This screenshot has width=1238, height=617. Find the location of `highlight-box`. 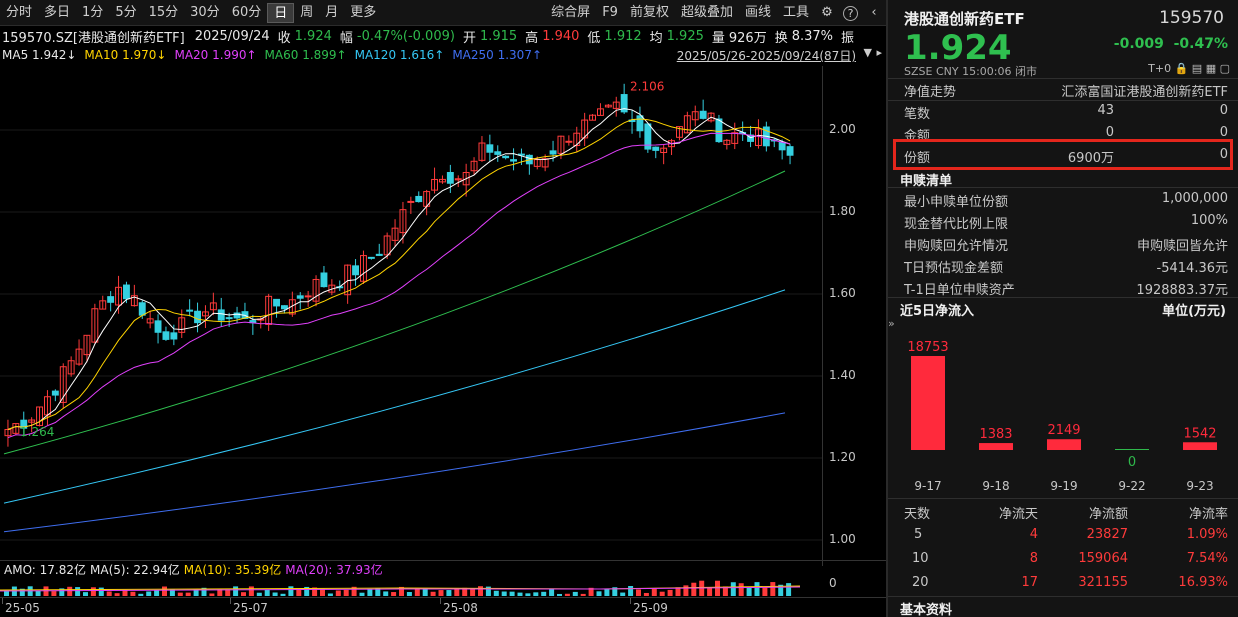

highlight-box is located at coordinates (1063, 154).